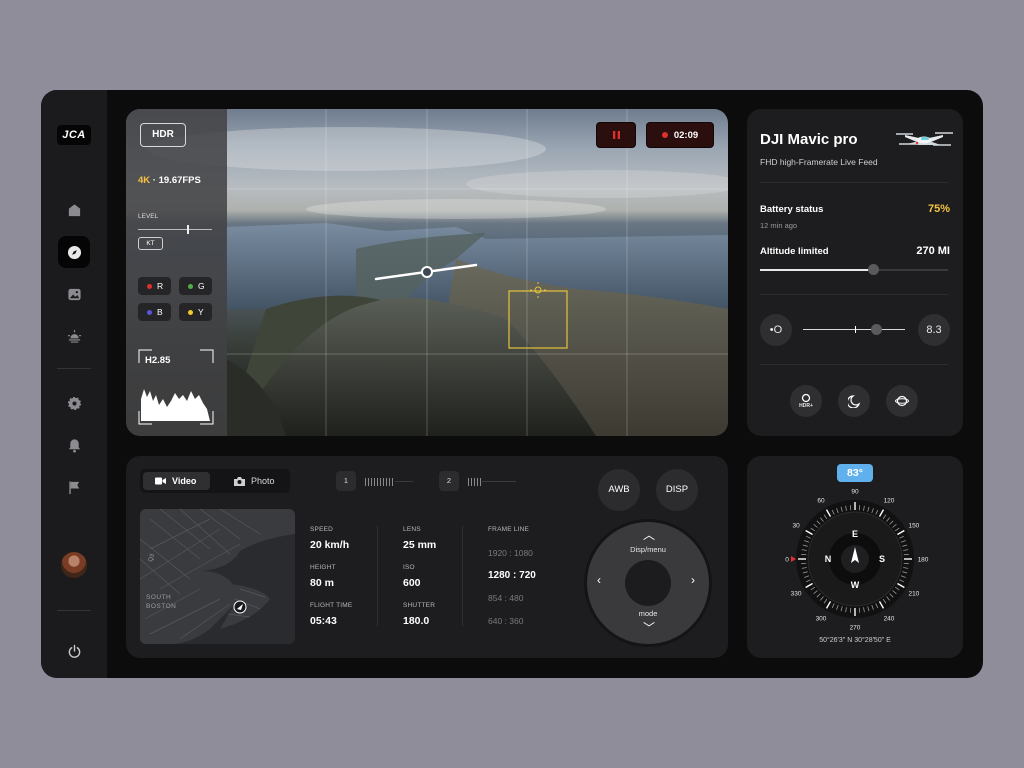  I want to click on frame-line-option: 1920 : 1080, so click(510, 553).